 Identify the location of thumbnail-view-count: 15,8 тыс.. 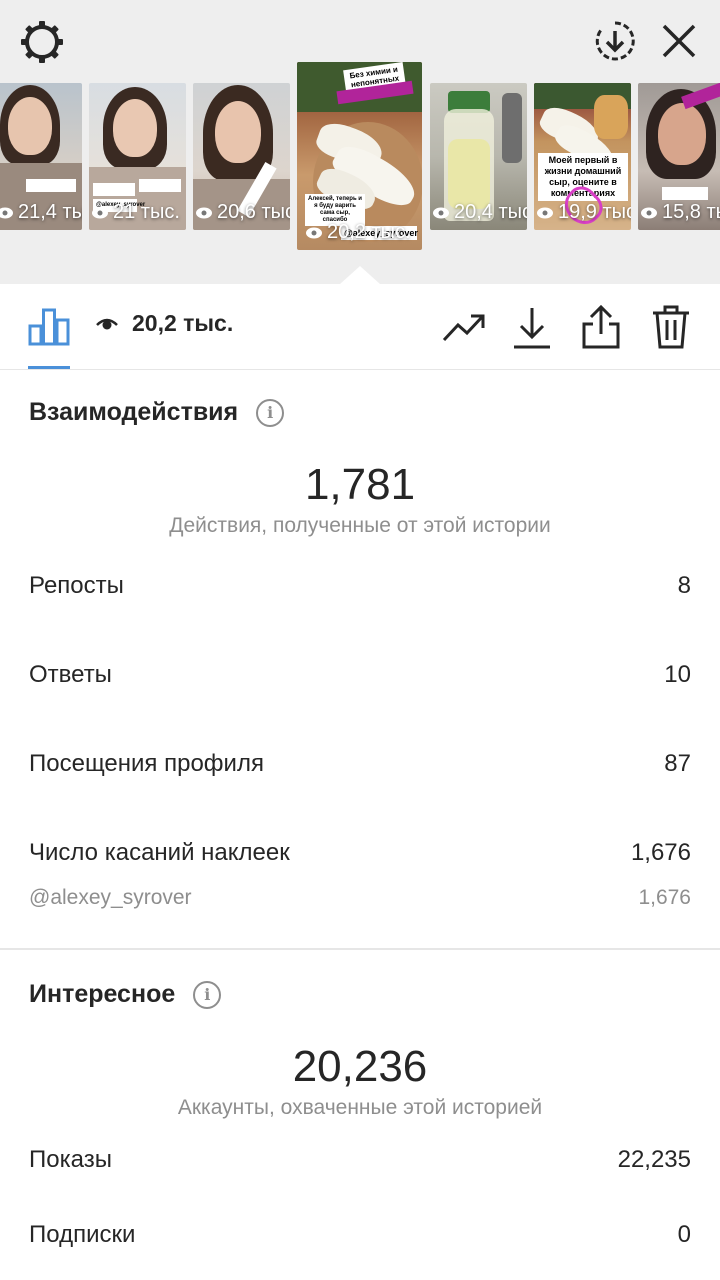
(679, 212).